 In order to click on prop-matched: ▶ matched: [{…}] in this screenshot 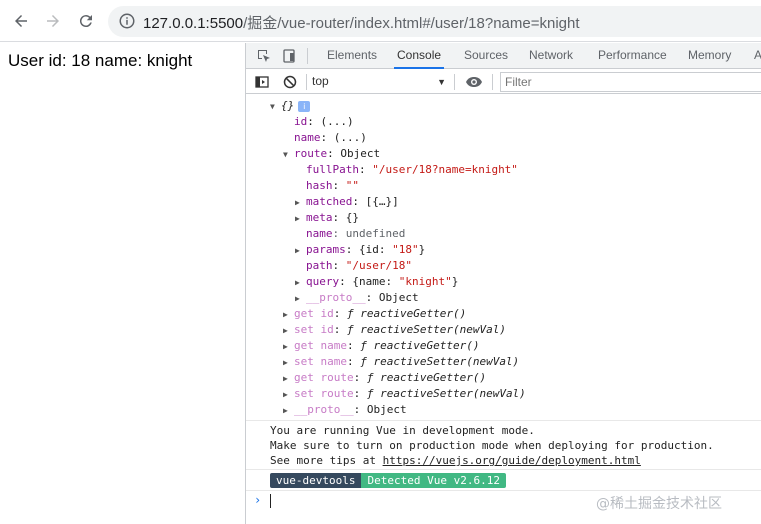, I will do `click(347, 202)`.